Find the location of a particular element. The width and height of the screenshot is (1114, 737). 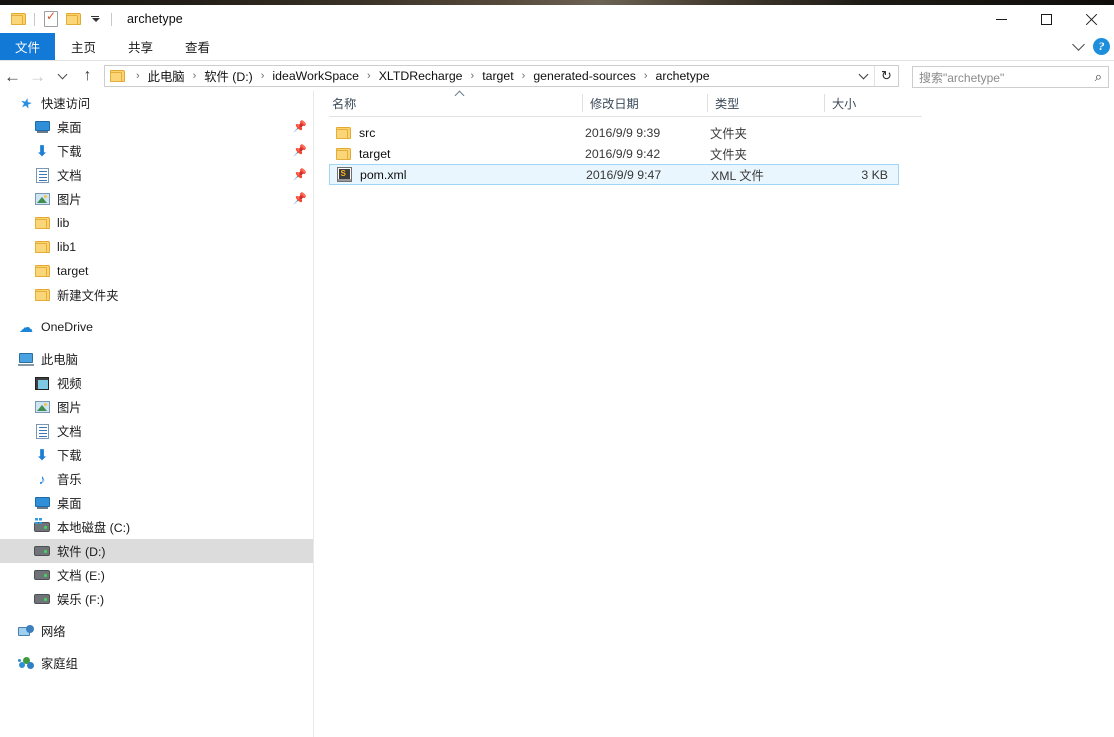

sidebar-item-drive-e: 文档 (E:) is located at coordinates (156, 575).